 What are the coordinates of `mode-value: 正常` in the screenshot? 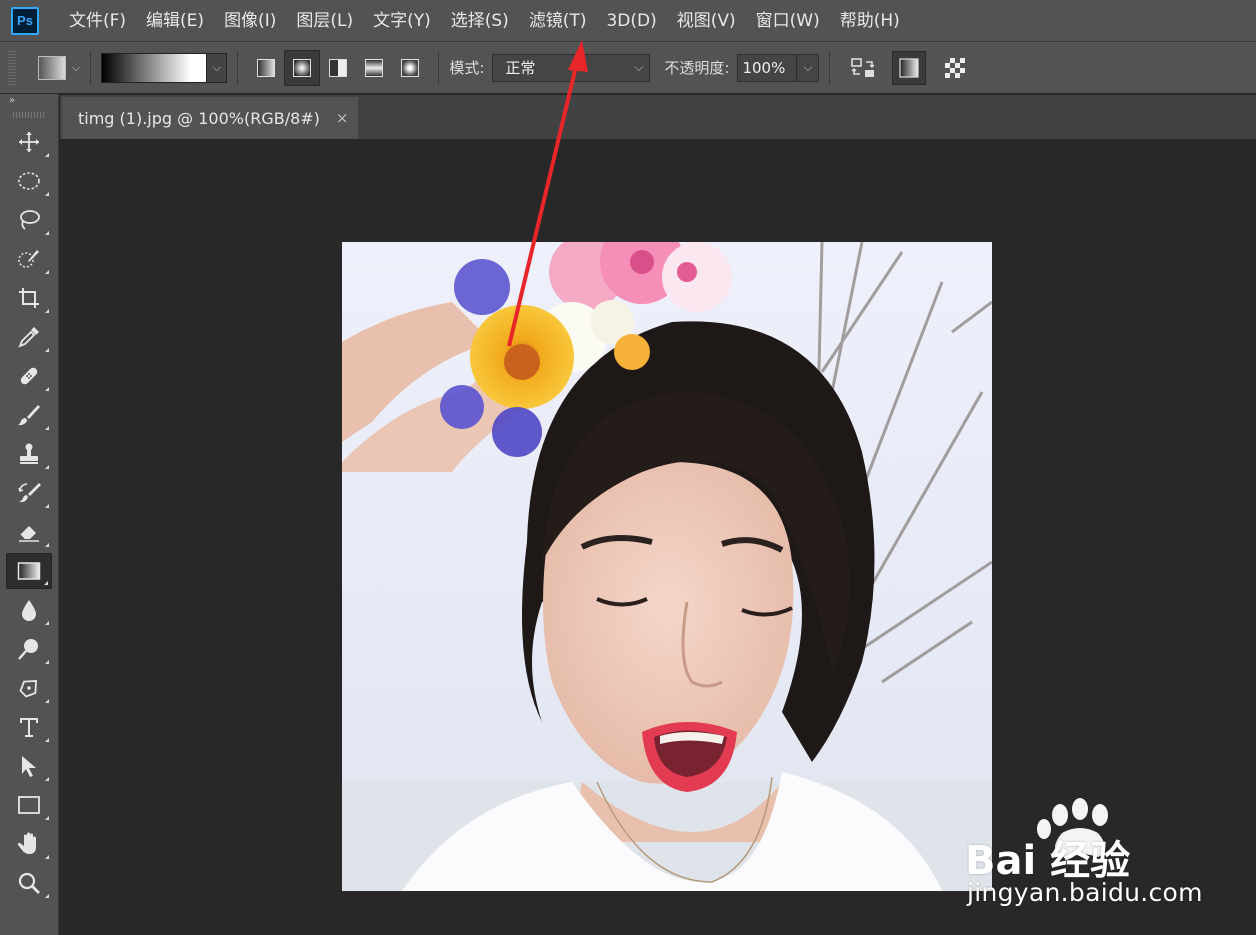 It's located at (520, 68).